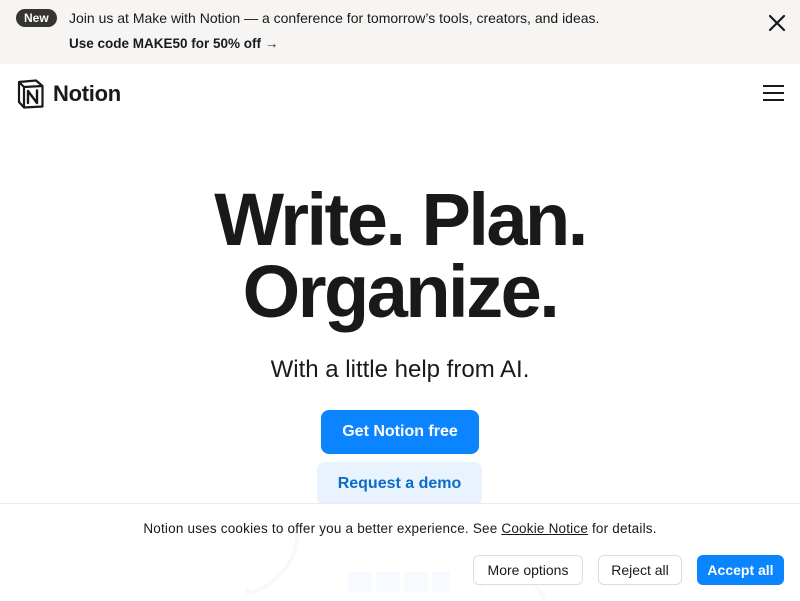  What do you see at coordinates (400, 95) in the screenshot?
I see `site-header: Notion` at bounding box center [400, 95].